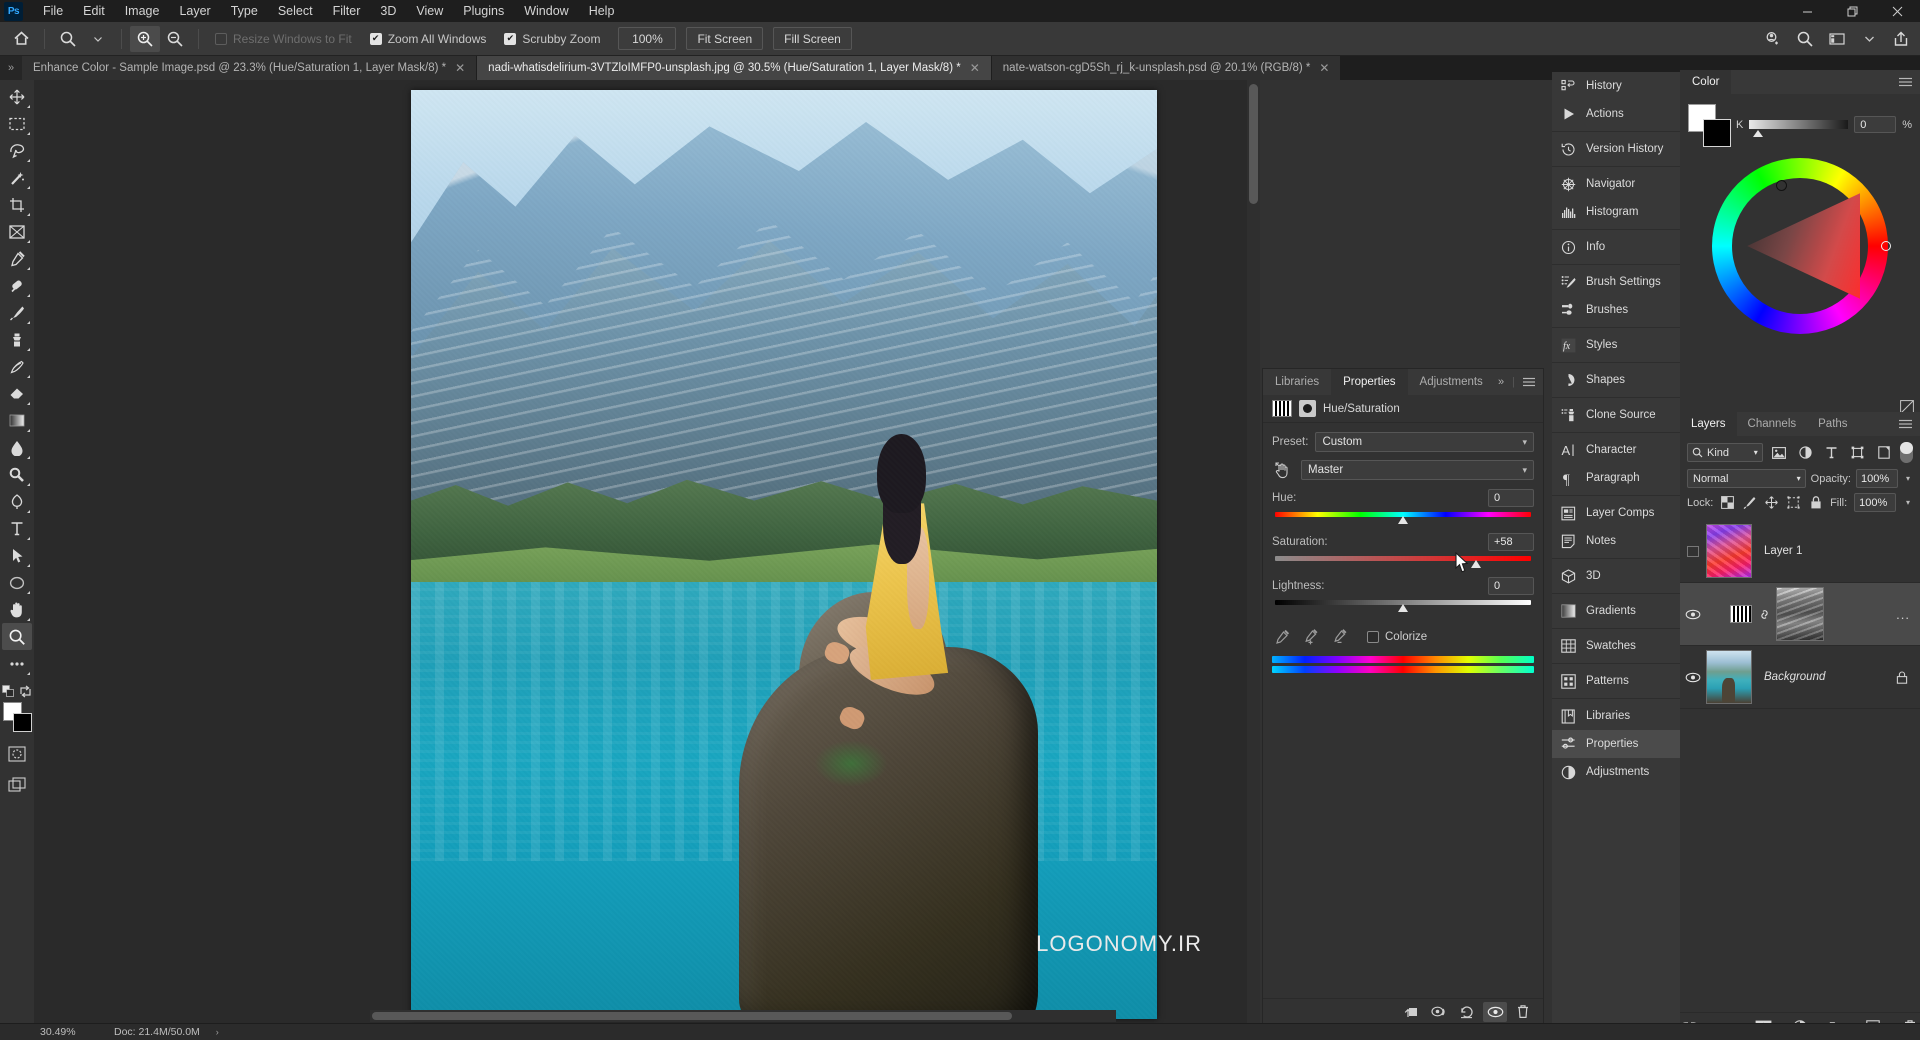 Image resolution: width=1920 pixels, height=1040 pixels. Describe the element at coordinates (1495, 1011) in the screenshot. I see `toggle-visibility-icon` at that location.